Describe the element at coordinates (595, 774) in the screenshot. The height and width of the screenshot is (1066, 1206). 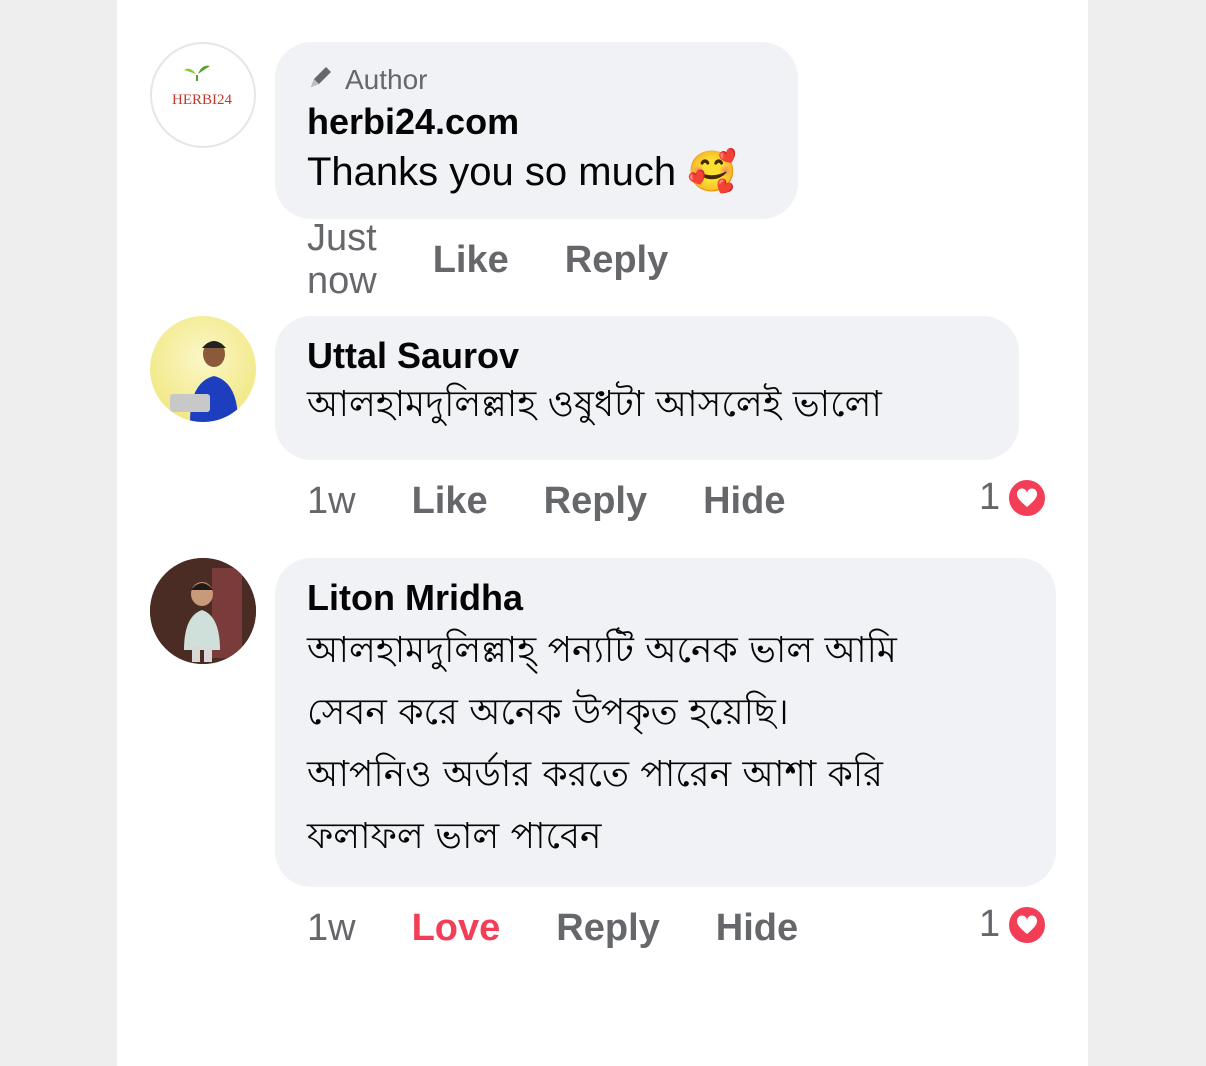
I see `comment-text-line: আপনিও অর্ডার করতে পারেন আশা করি` at that location.